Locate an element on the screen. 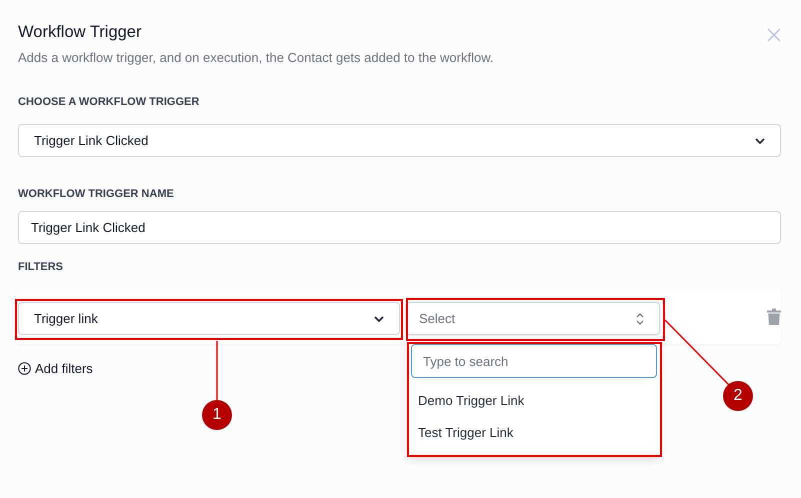  filter-value-select: Select is located at coordinates (533, 318).